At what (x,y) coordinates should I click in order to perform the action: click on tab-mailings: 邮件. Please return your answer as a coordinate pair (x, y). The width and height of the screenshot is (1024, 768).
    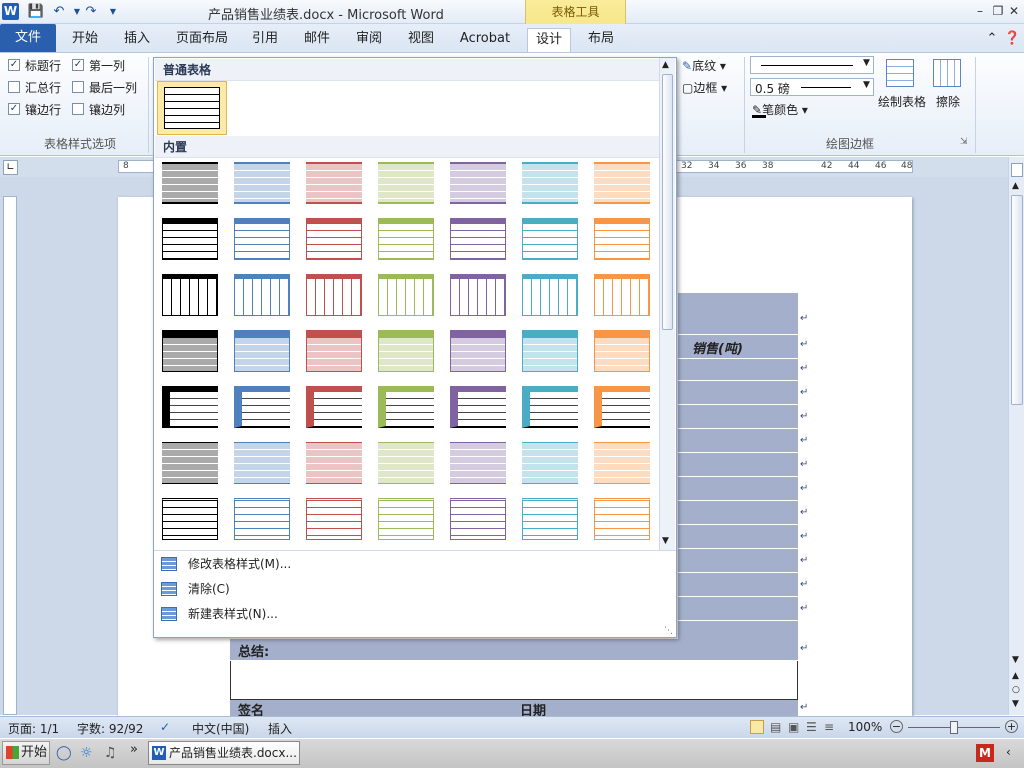
    Looking at the image, I should click on (317, 40).